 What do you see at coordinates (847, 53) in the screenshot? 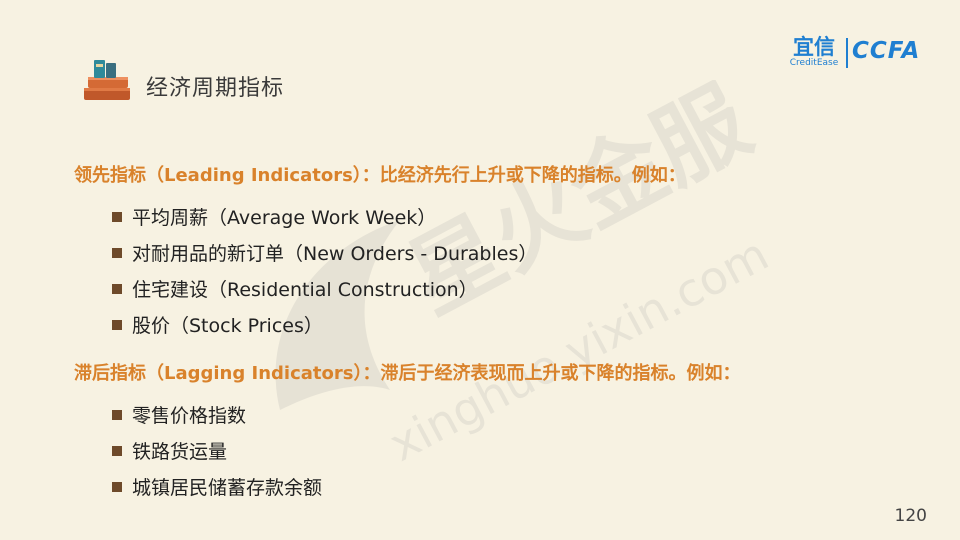
I see `logo-divider` at bounding box center [847, 53].